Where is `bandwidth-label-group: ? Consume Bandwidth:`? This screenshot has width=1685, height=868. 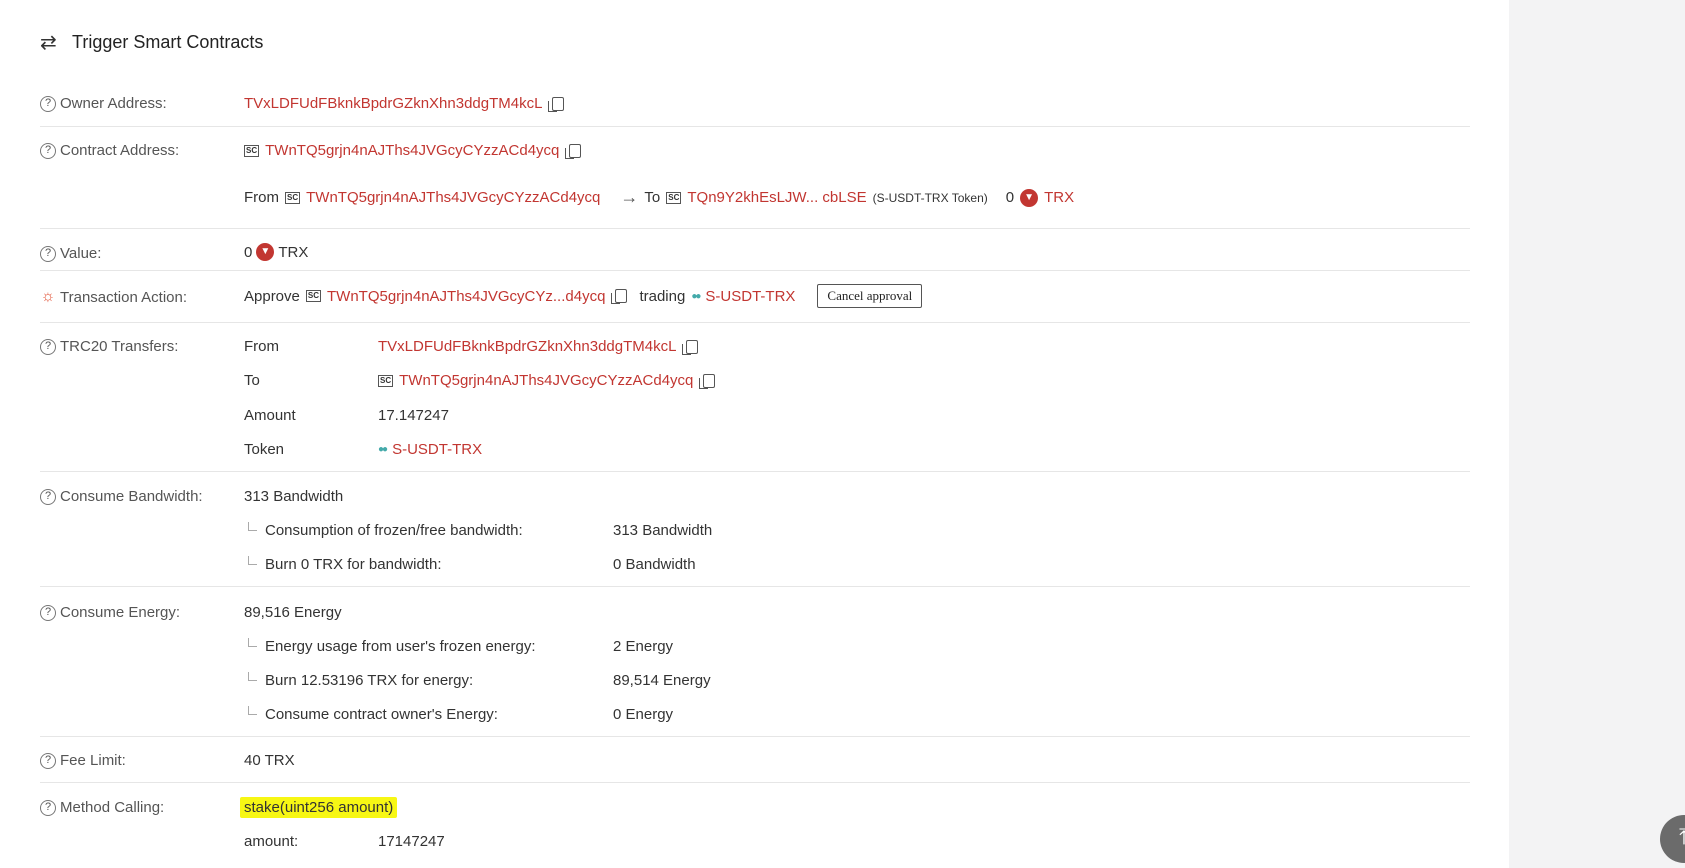 bandwidth-label-group: ? Consume Bandwidth: is located at coordinates (121, 496).